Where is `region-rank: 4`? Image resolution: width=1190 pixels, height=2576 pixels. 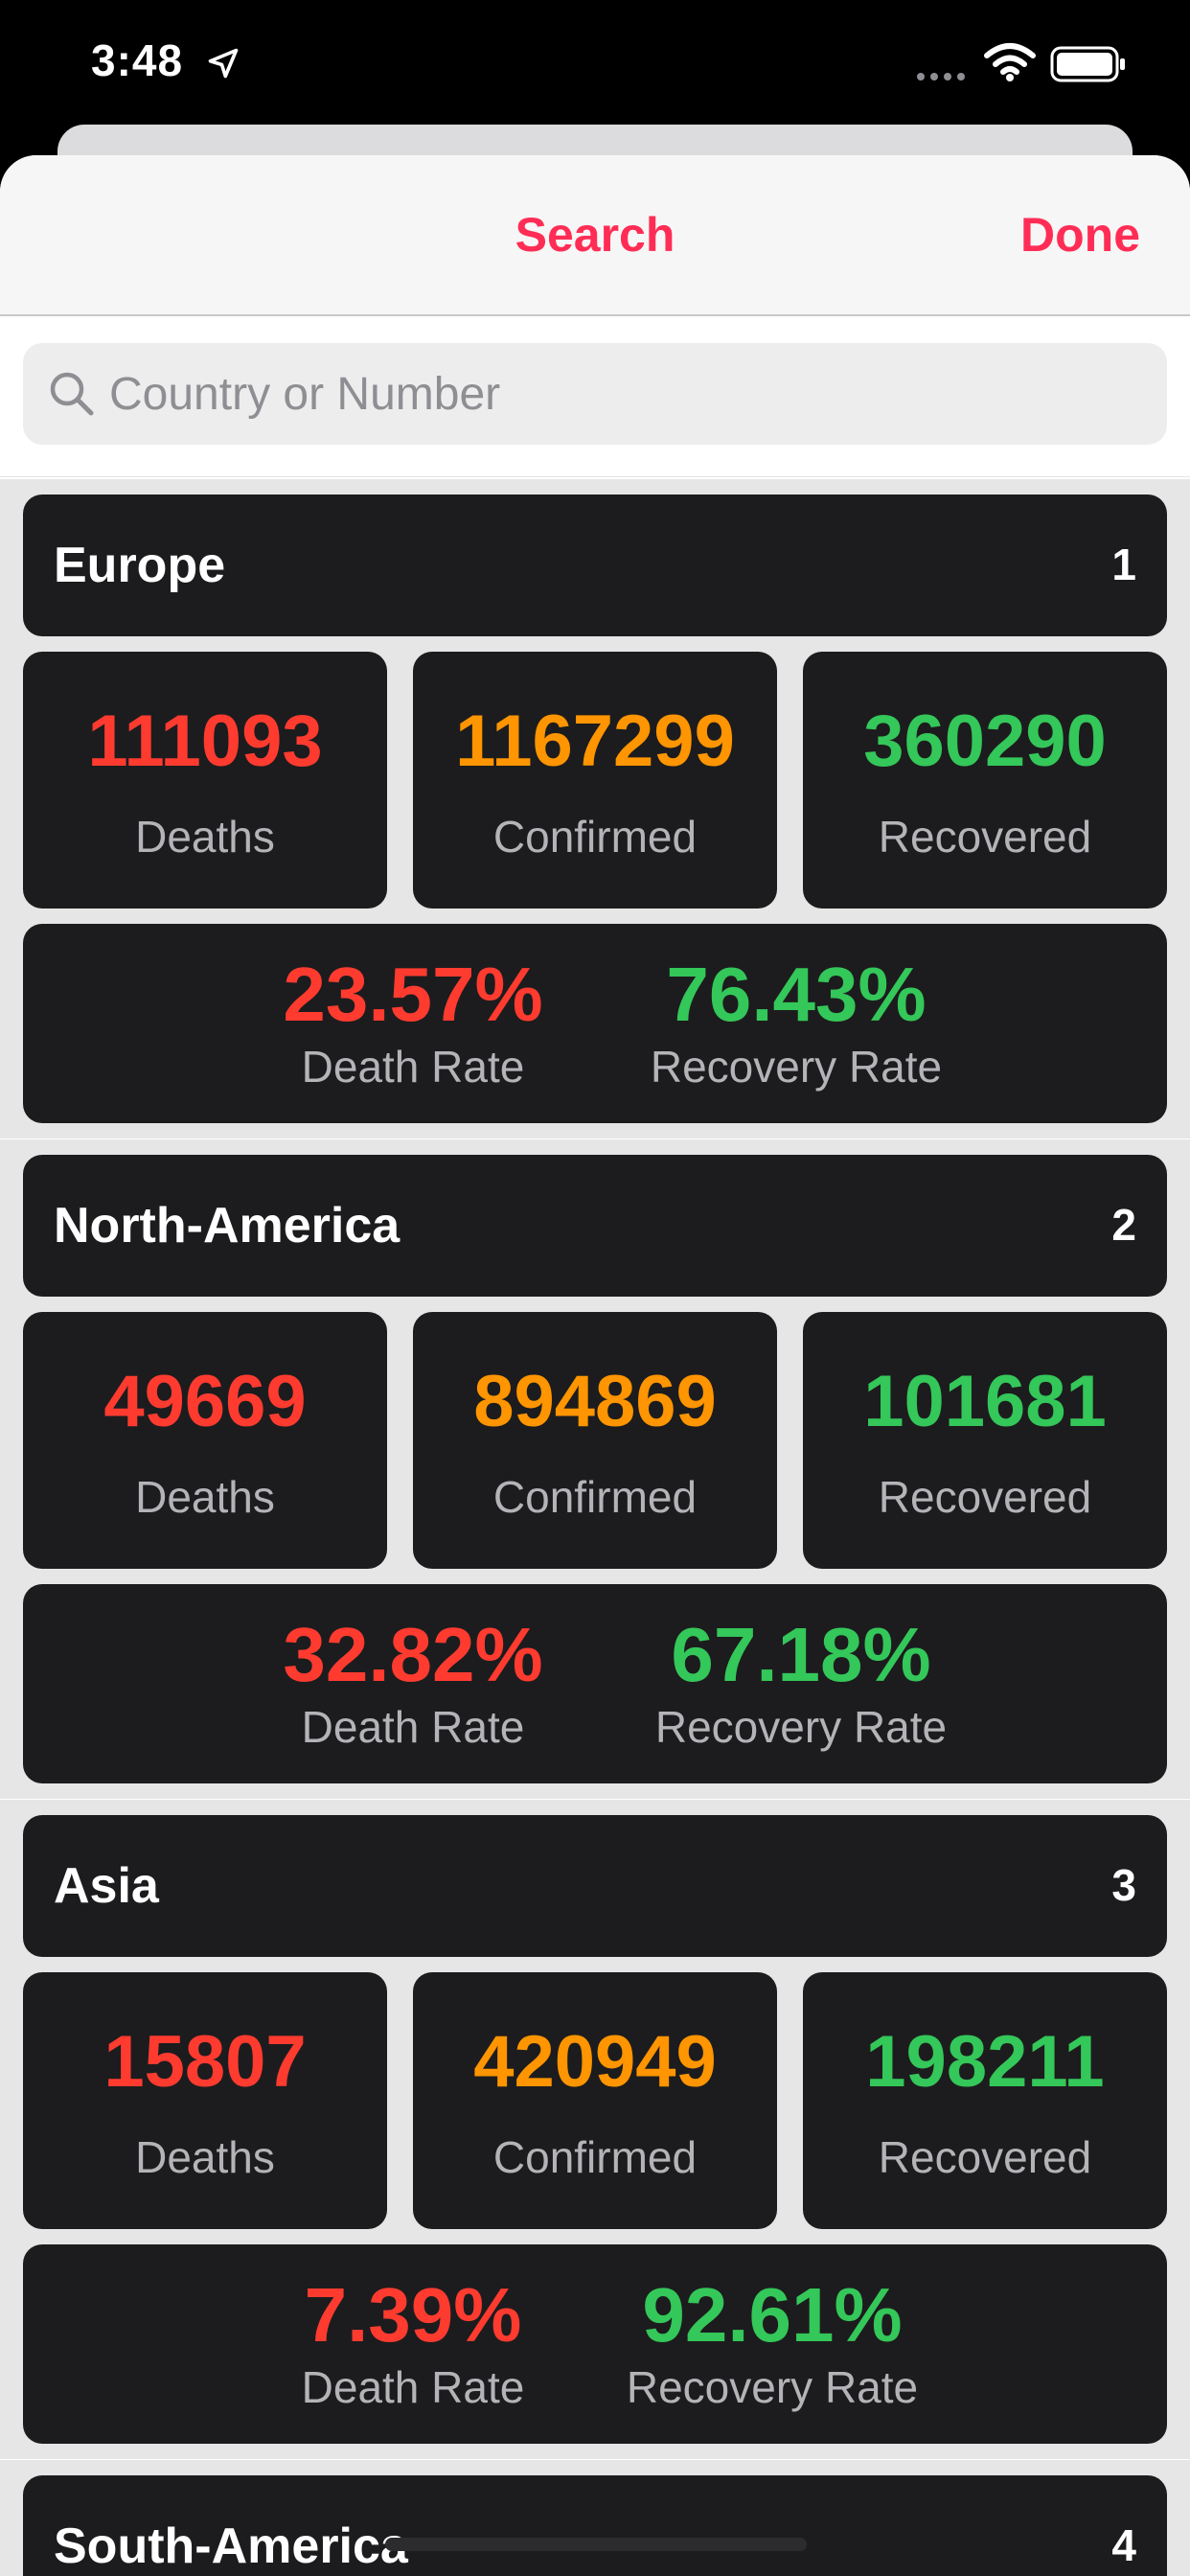 region-rank: 4 is located at coordinates (1124, 2545).